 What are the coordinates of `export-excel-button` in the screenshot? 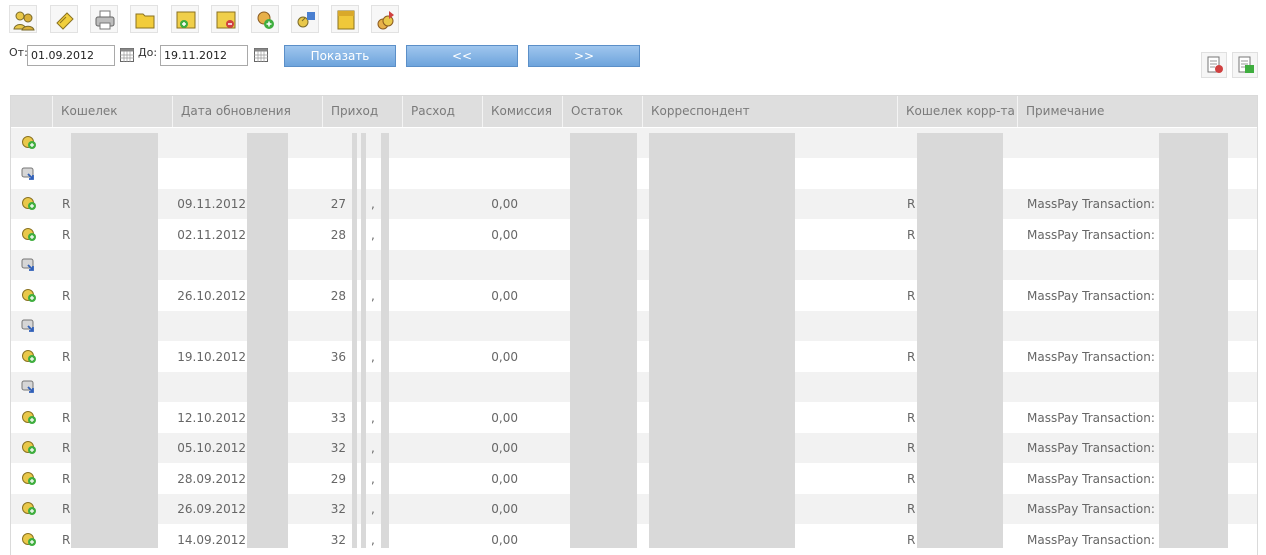 It's located at (1245, 65).